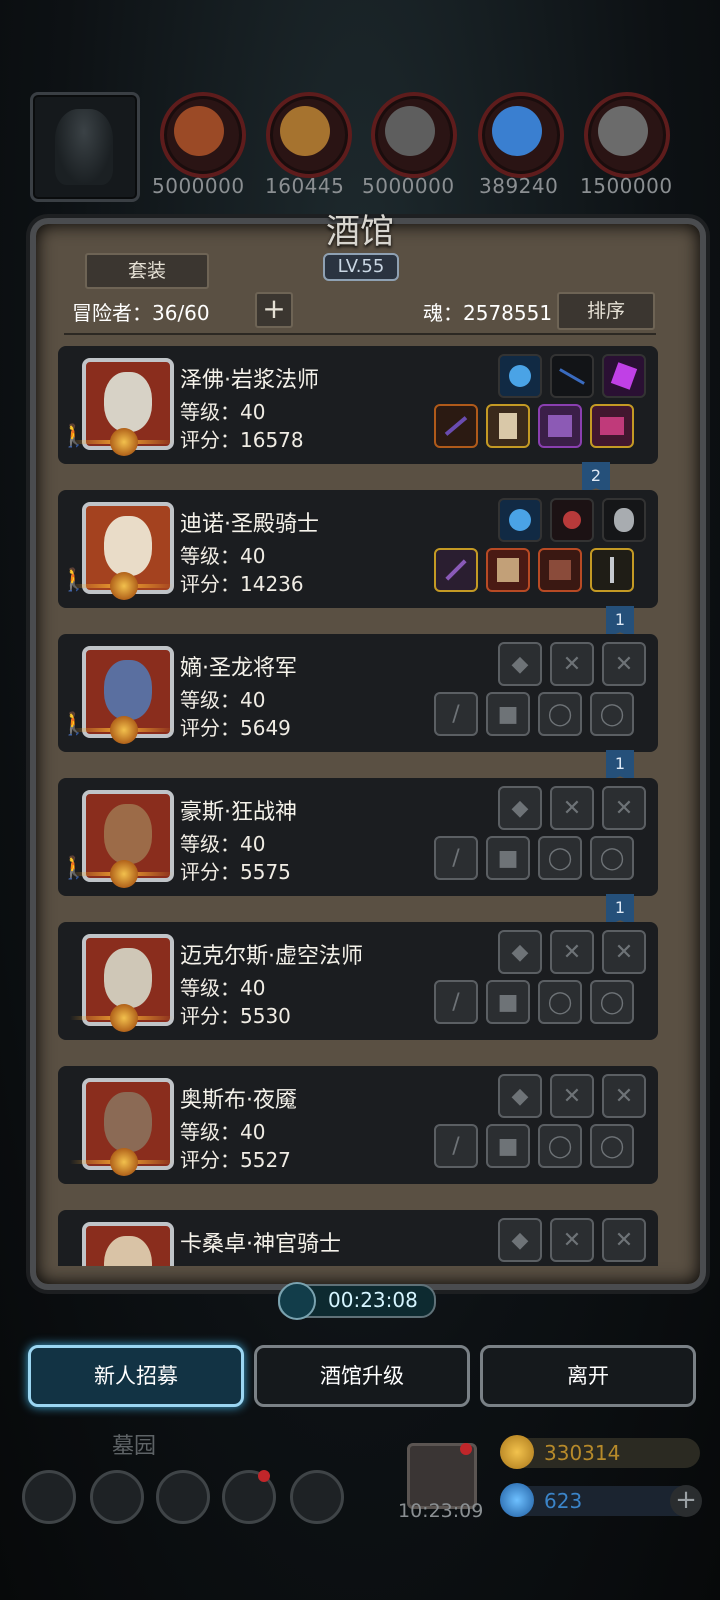 The width and height of the screenshot is (720, 1600). Describe the element at coordinates (358, 405) in the screenshot. I see `hero-card: 🚶 泽佛·岩浆法师 等级：40 评分：16578` at that location.